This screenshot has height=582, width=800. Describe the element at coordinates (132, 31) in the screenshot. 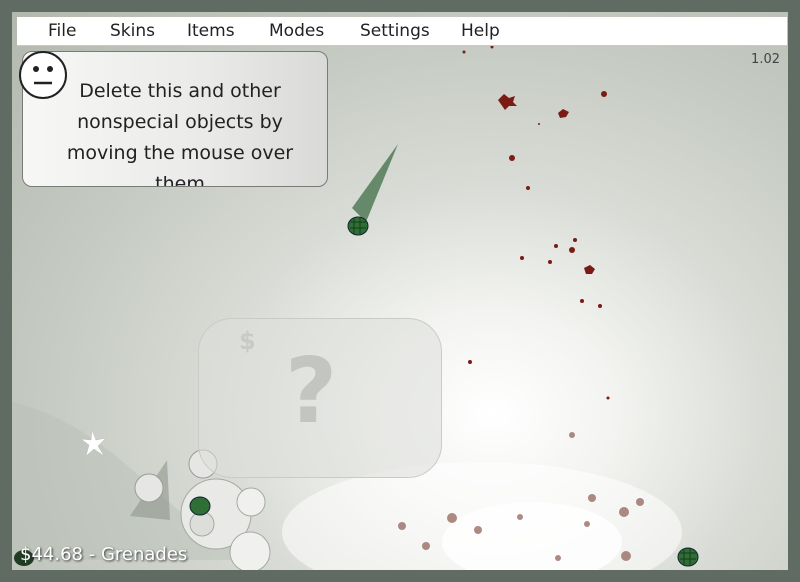

I see `menu-skins: Skins` at that location.